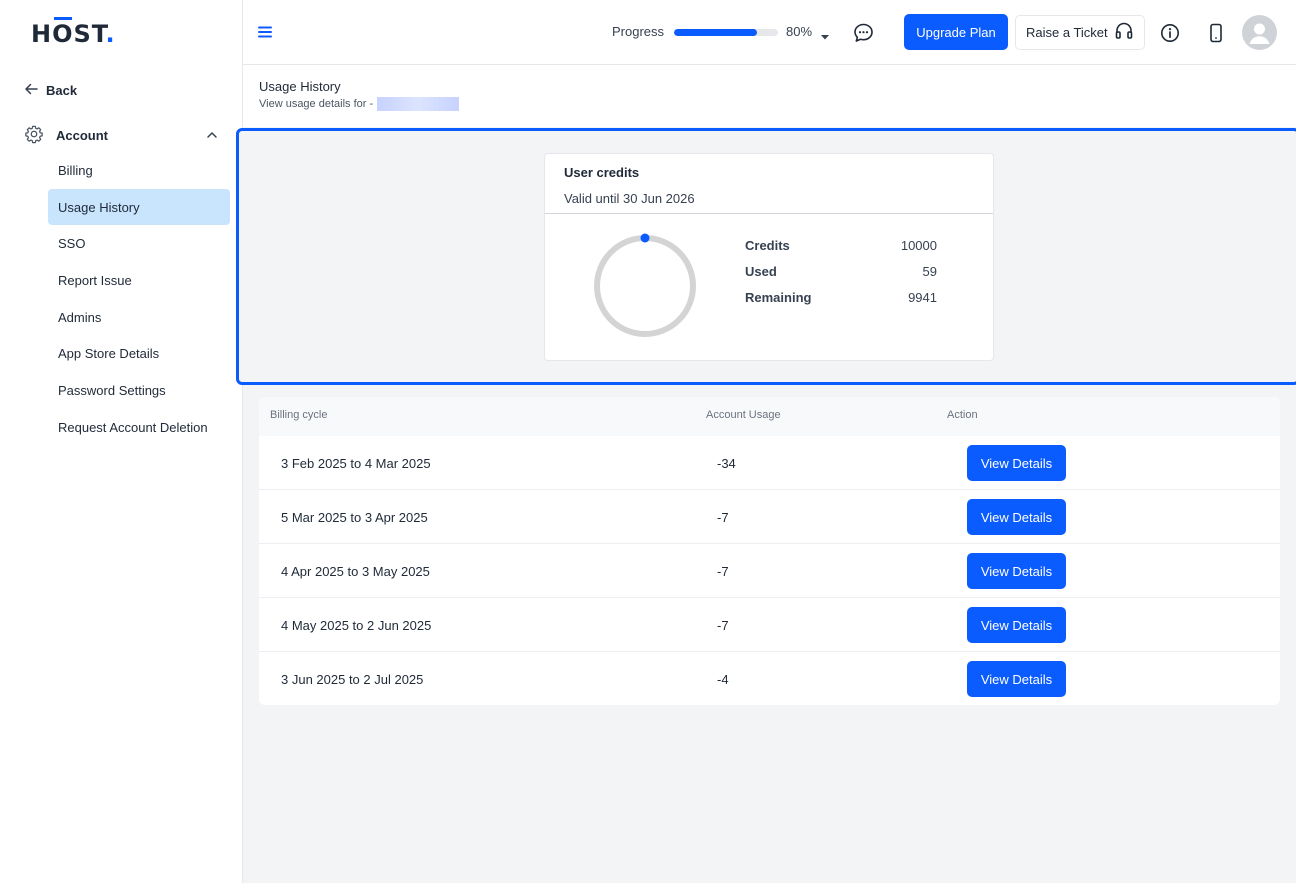 Image resolution: width=1296 pixels, height=883 pixels. Describe the element at coordinates (121, 135) in the screenshot. I see `account-section-toggle: Account` at that location.